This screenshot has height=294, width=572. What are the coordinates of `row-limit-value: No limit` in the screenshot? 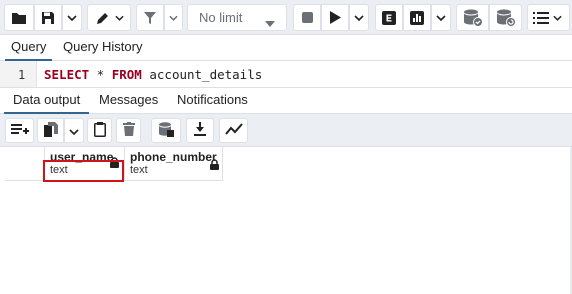 It's located at (221, 17).